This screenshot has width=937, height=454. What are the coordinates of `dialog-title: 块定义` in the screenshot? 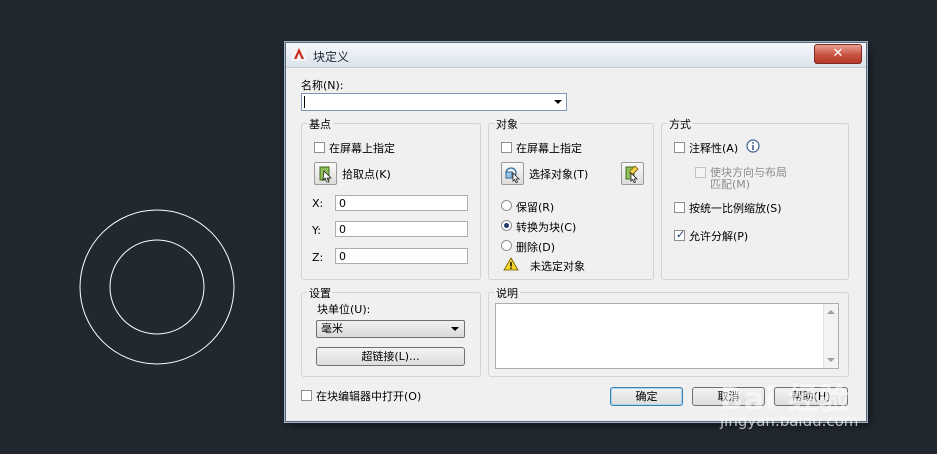 It's located at (331, 57).